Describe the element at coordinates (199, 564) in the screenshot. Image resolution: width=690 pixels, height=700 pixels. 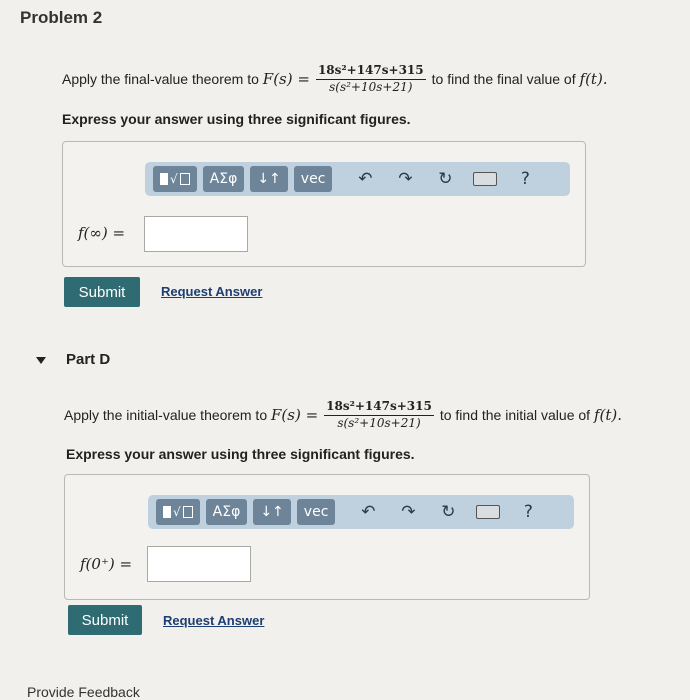
I see `answer-input-initial` at that location.